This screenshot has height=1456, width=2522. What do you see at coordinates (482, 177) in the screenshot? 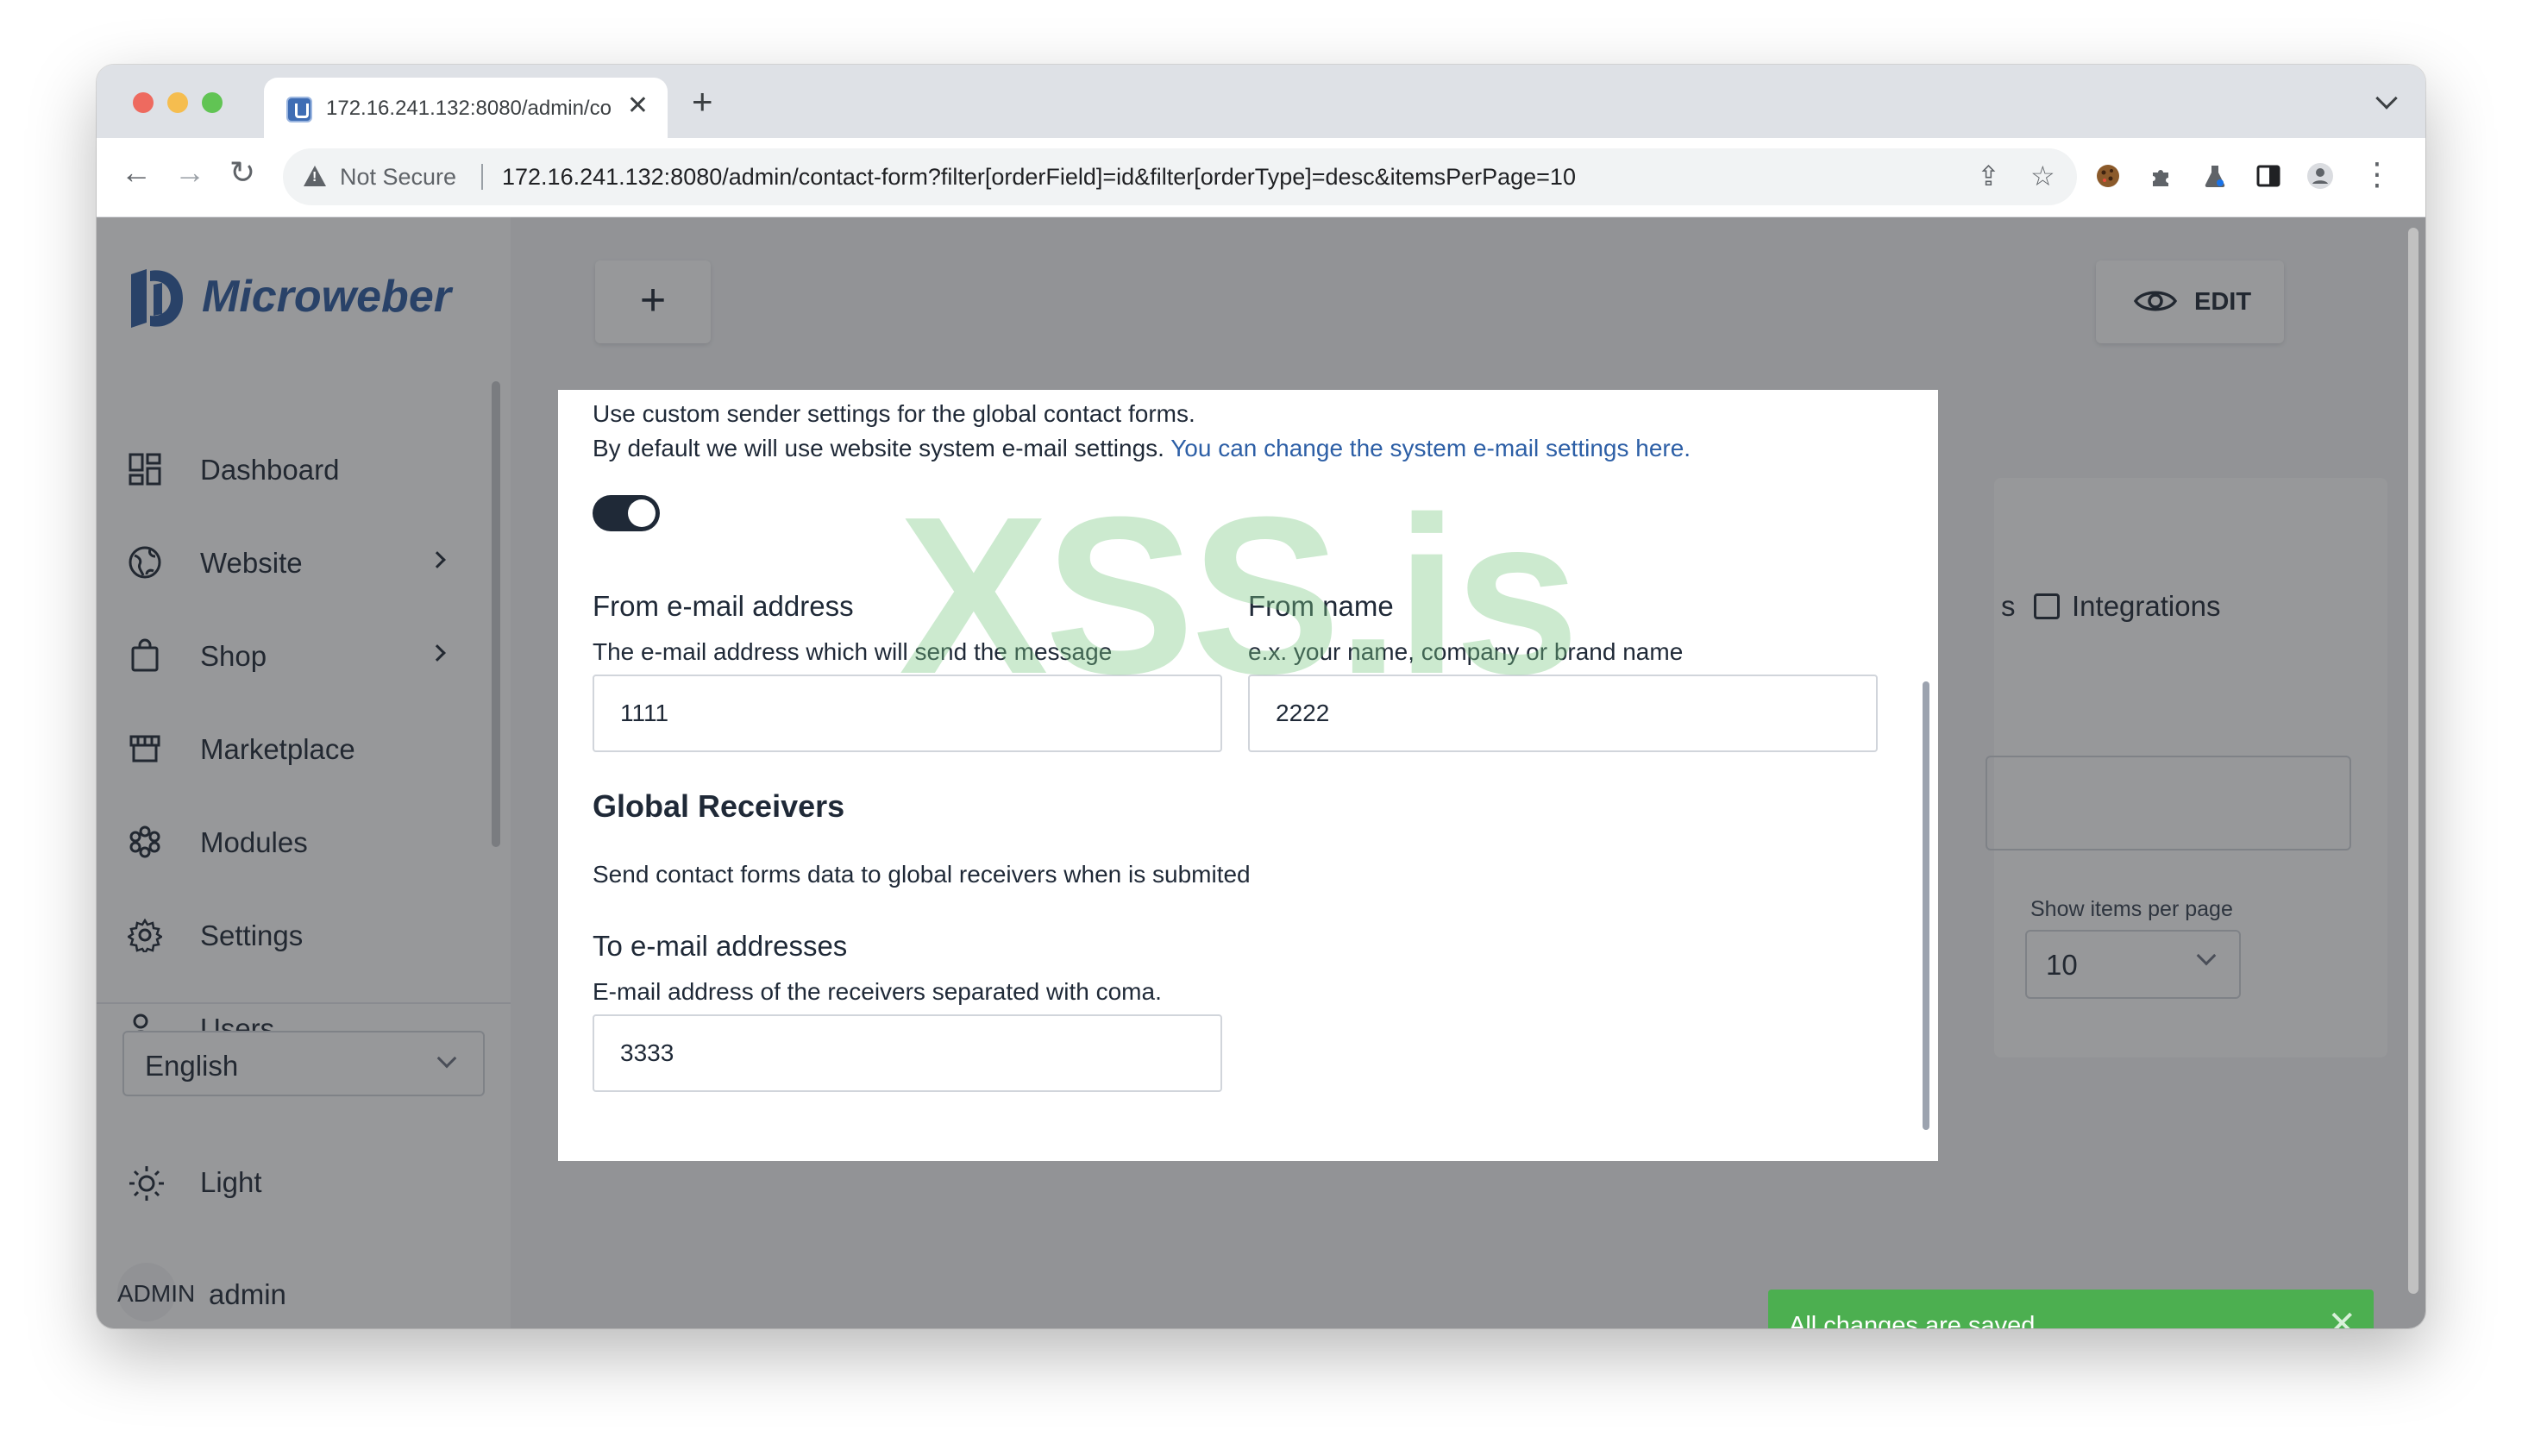
I see `address-separator` at bounding box center [482, 177].